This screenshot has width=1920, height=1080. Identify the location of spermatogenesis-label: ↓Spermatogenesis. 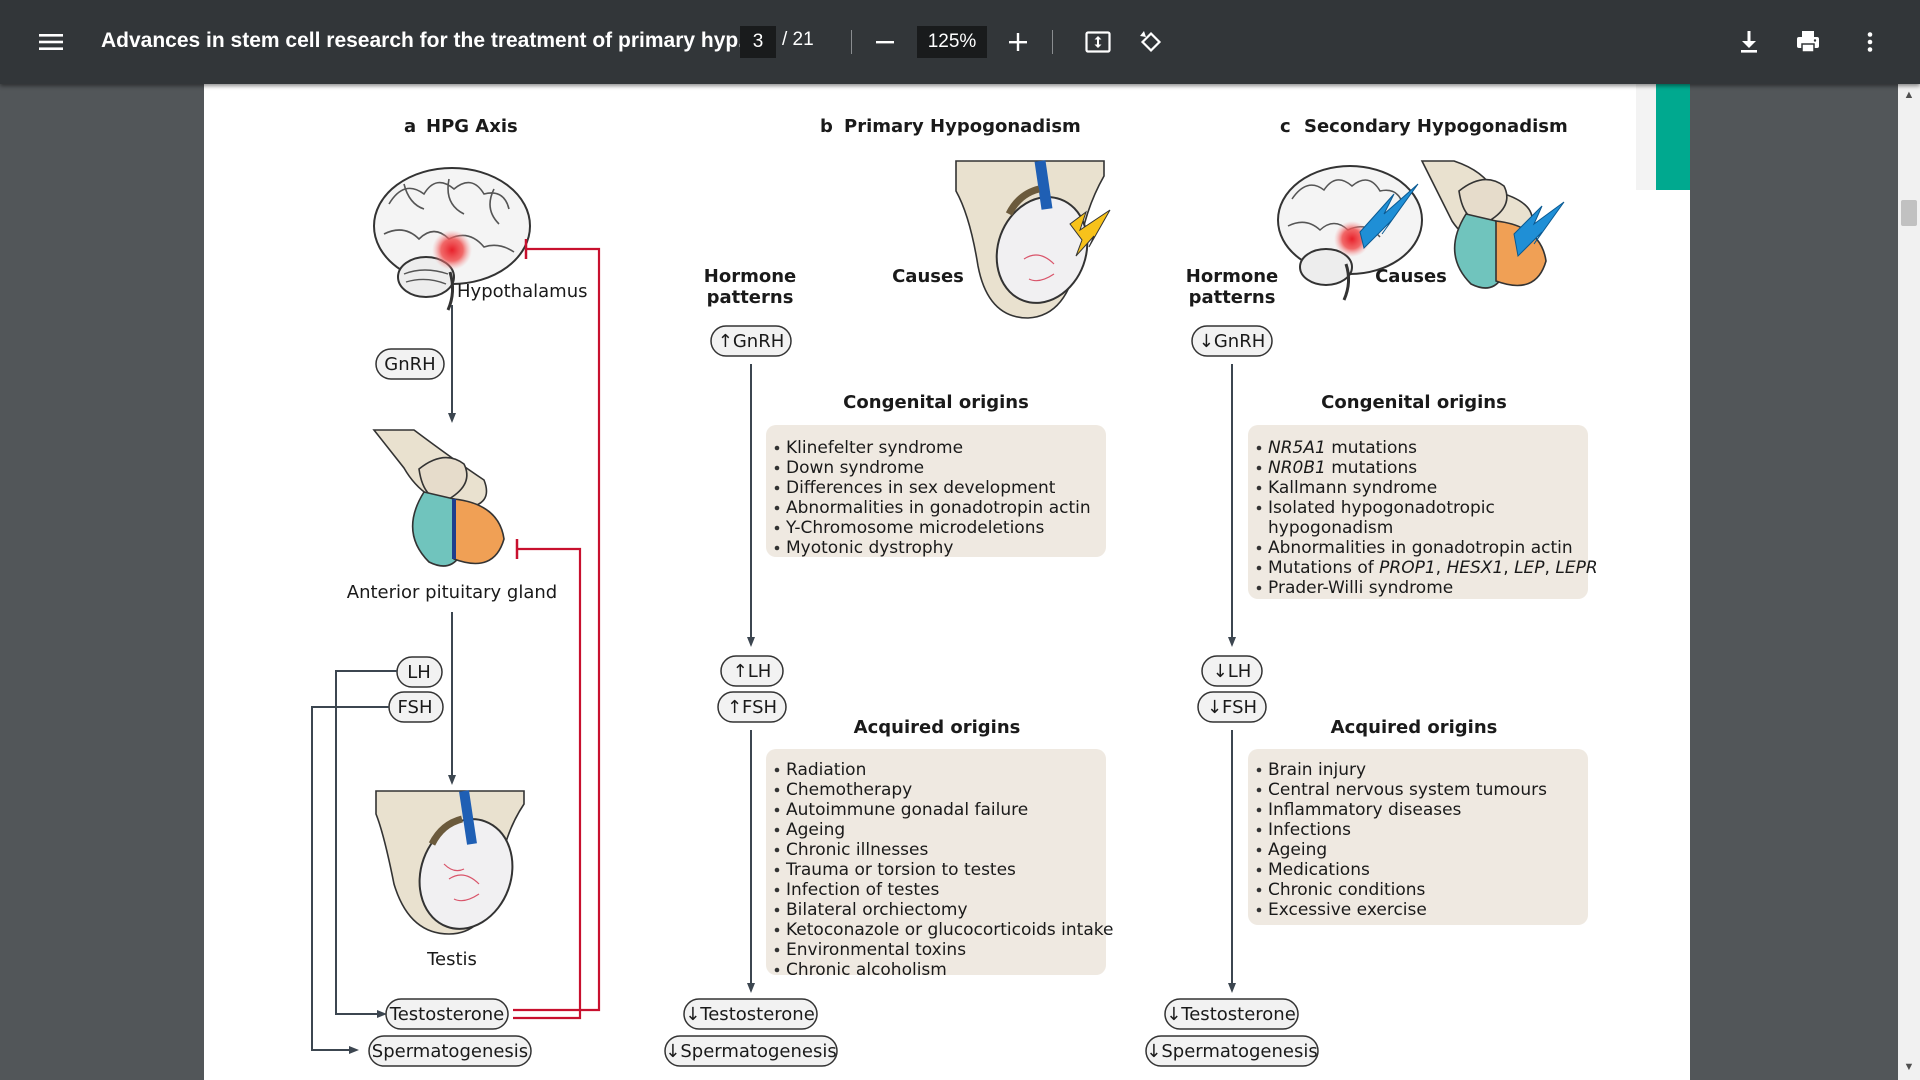
(1231, 1051).